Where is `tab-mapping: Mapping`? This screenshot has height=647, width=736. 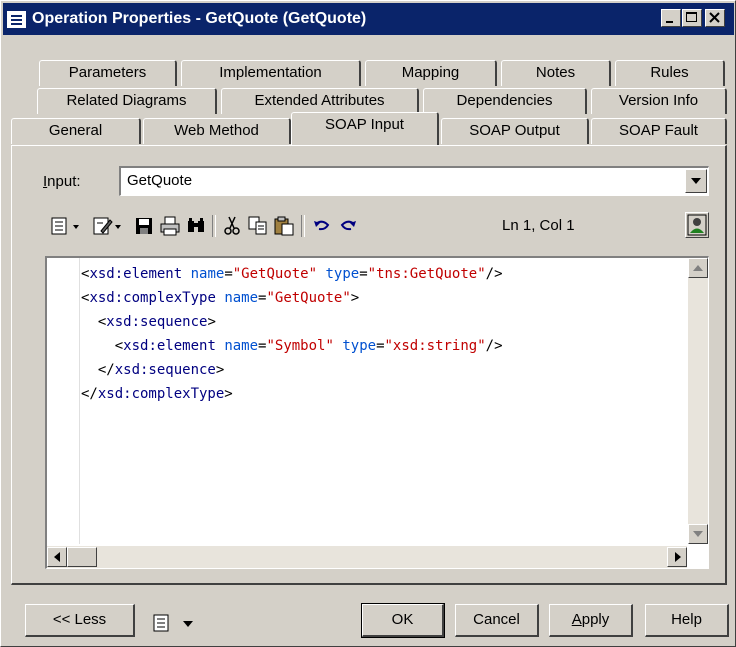
tab-mapping: Mapping is located at coordinates (431, 73).